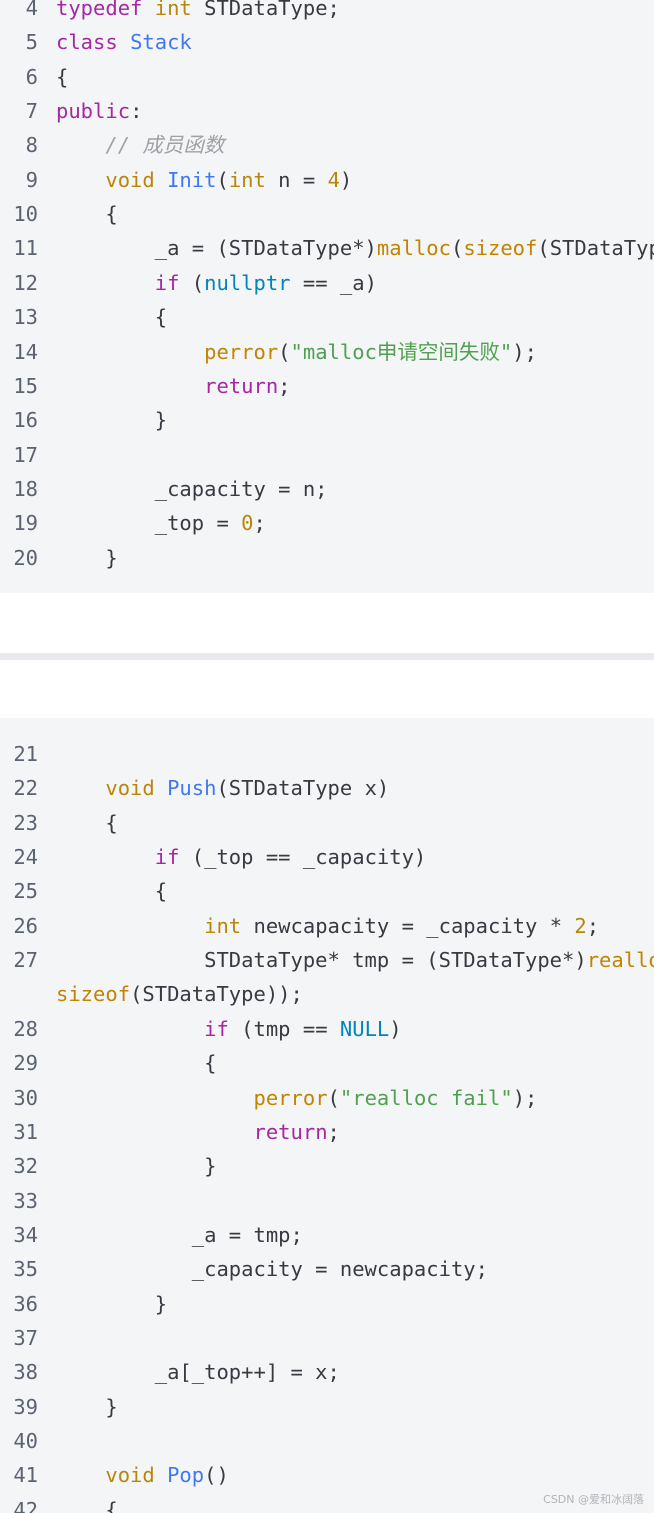  What do you see at coordinates (31, 179) in the screenshot?
I see `line-number: 9` at bounding box center [31, 179].